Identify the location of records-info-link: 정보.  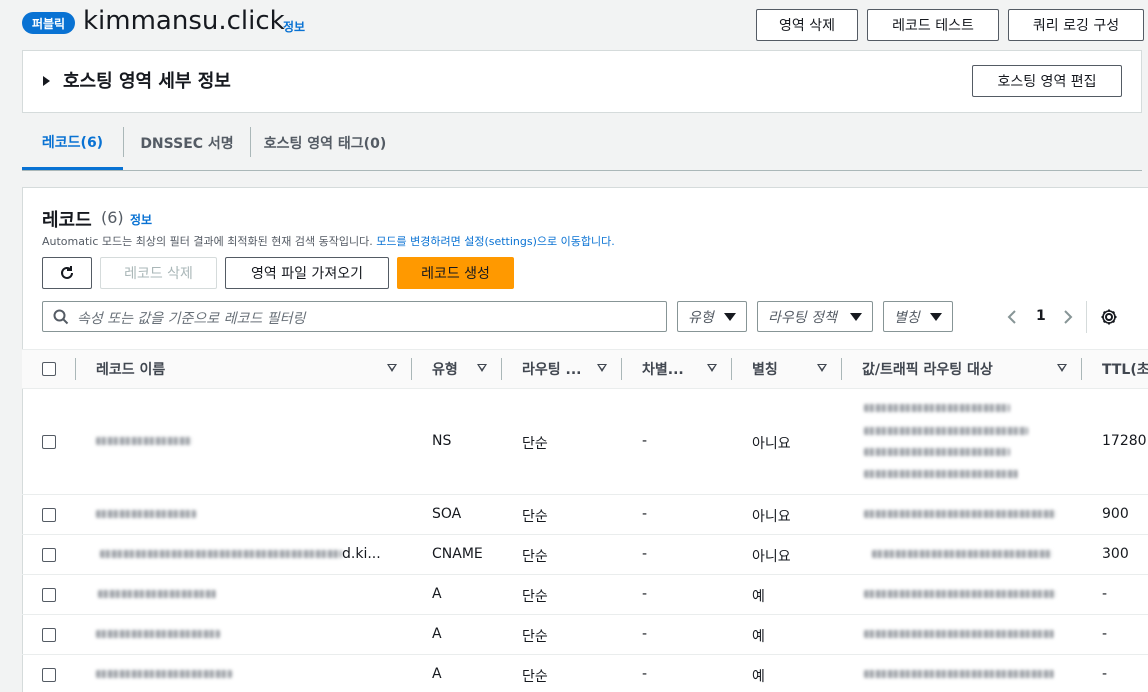
(141, 219).